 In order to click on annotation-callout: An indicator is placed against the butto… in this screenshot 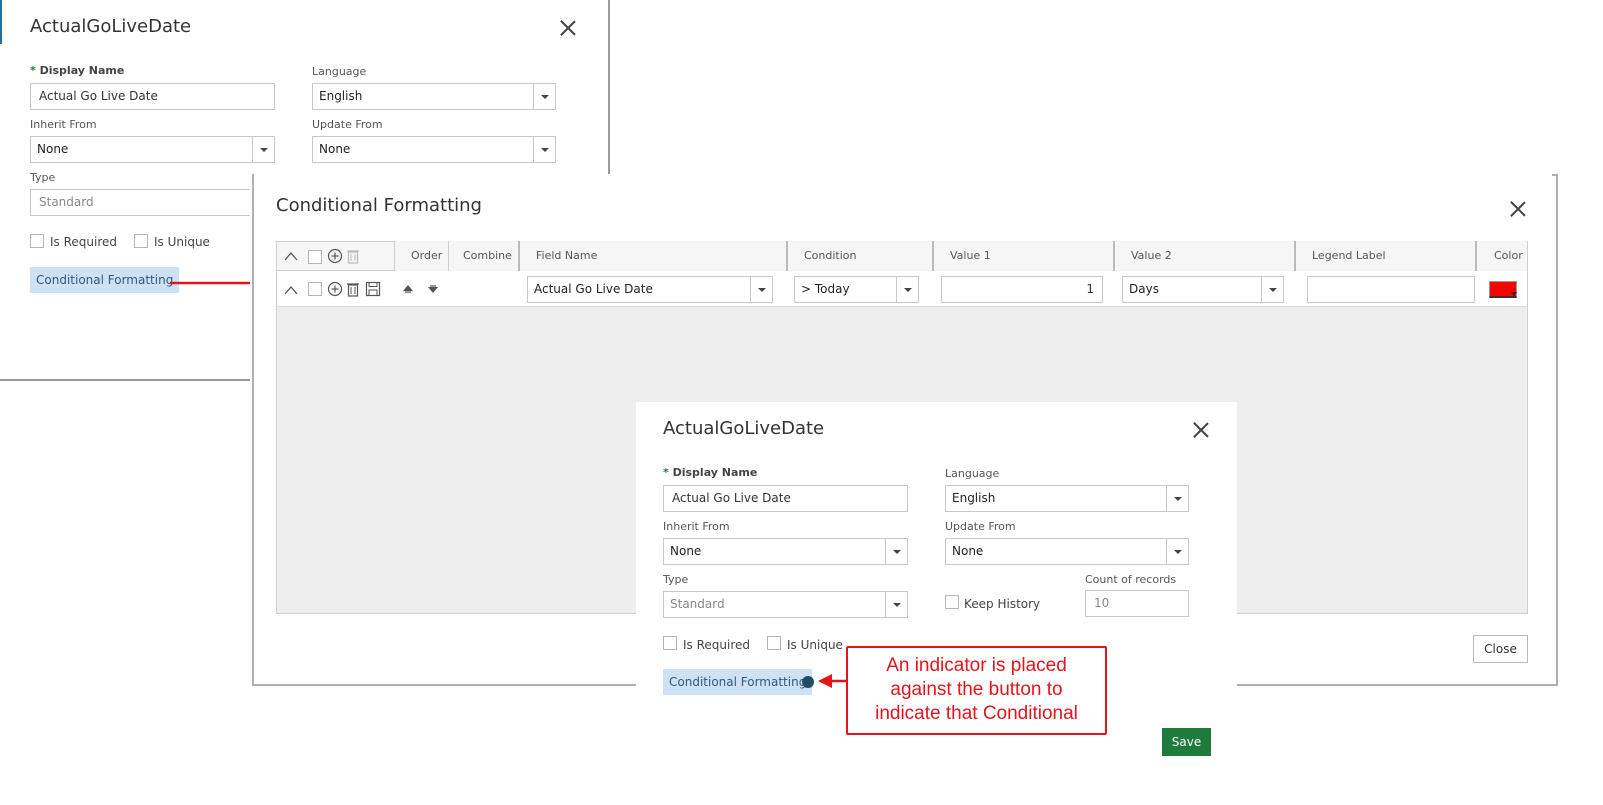, I will do `click(976, 690)`.